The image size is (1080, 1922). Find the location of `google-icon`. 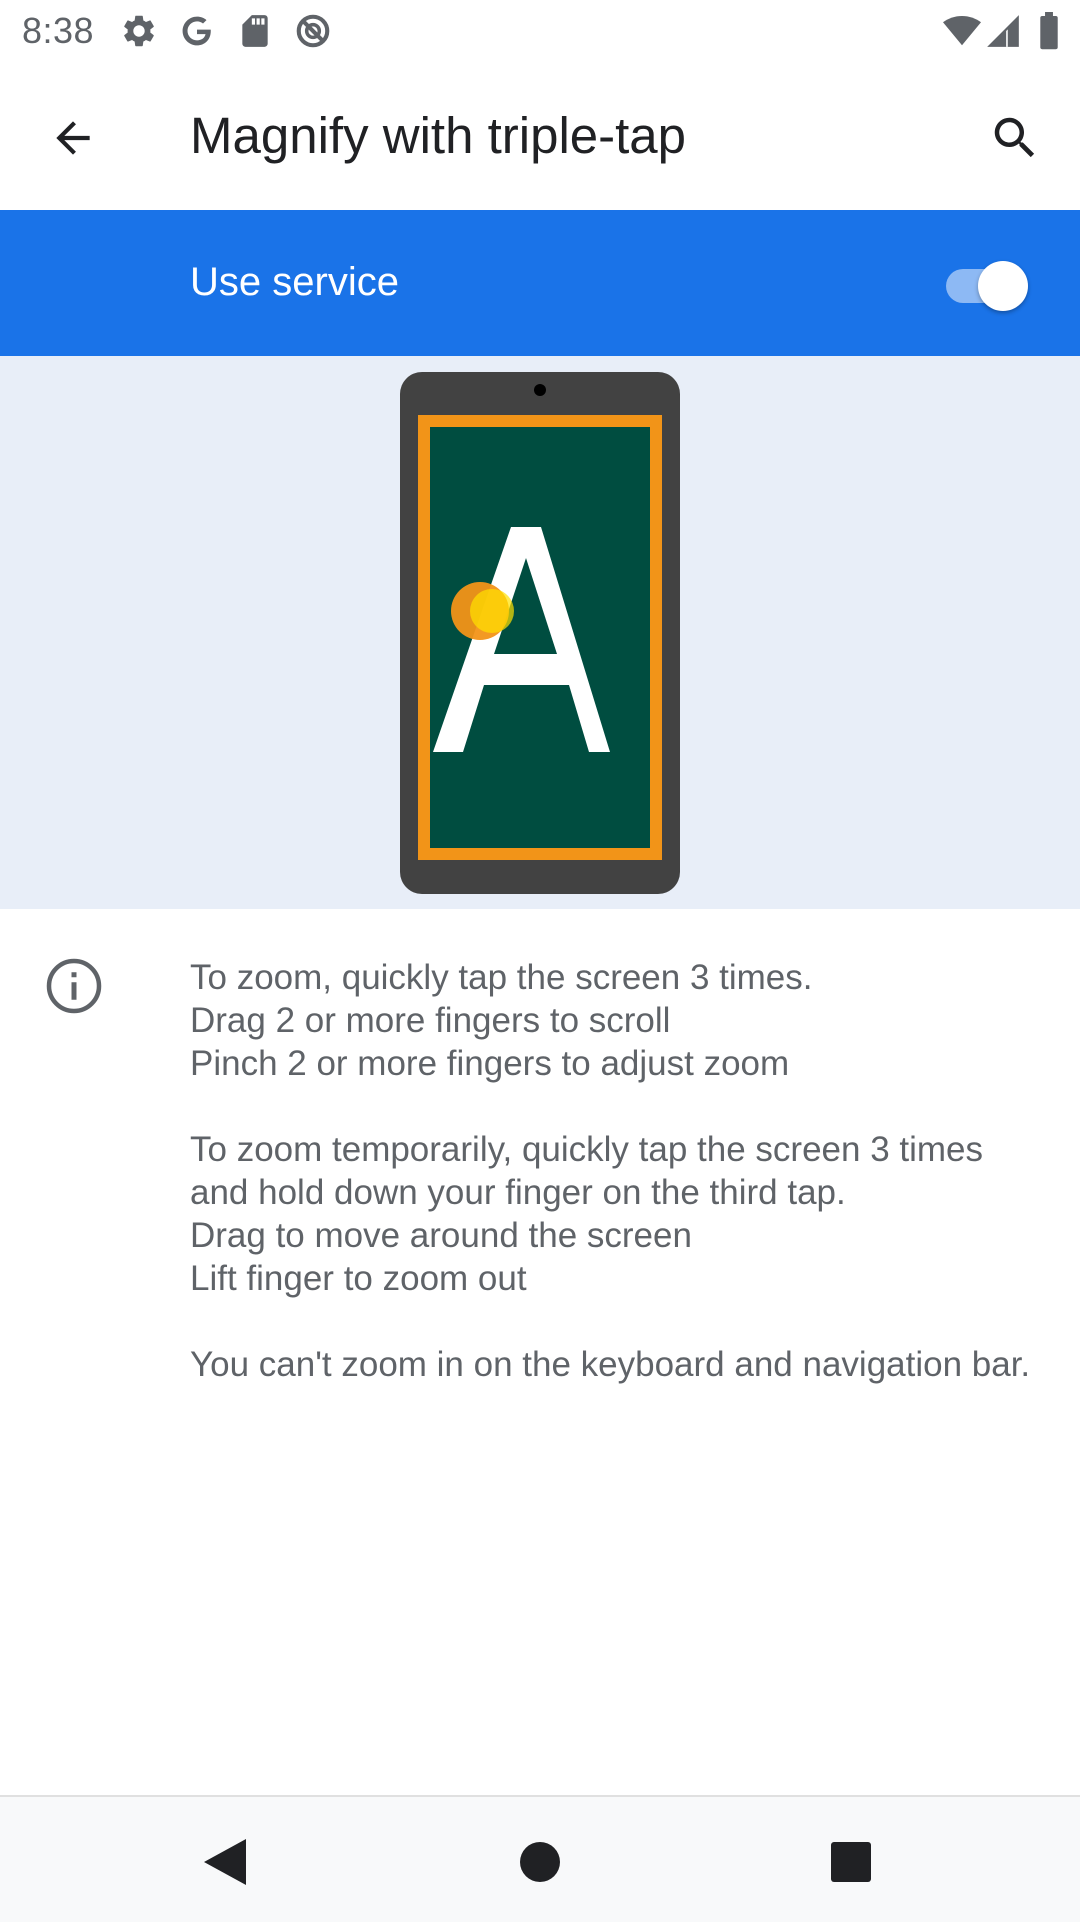

google-icon is located at coordinates (197, 31).